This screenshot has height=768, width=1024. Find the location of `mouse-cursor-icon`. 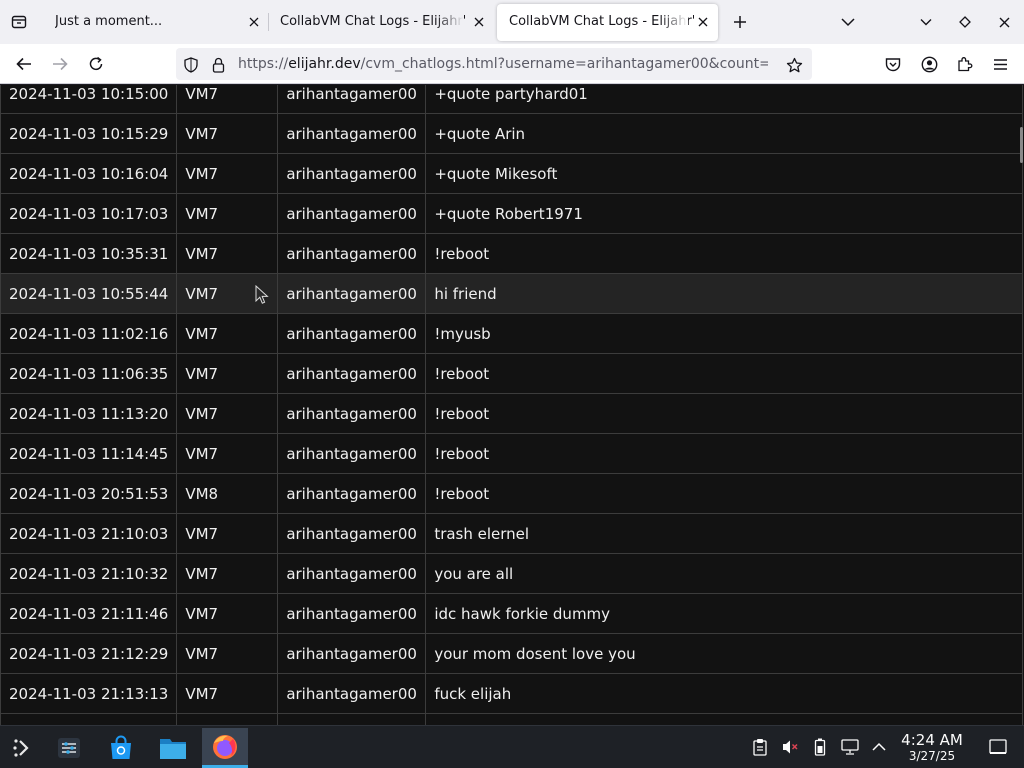

mouse-cursor-icon is located at coordinates (262, 294).